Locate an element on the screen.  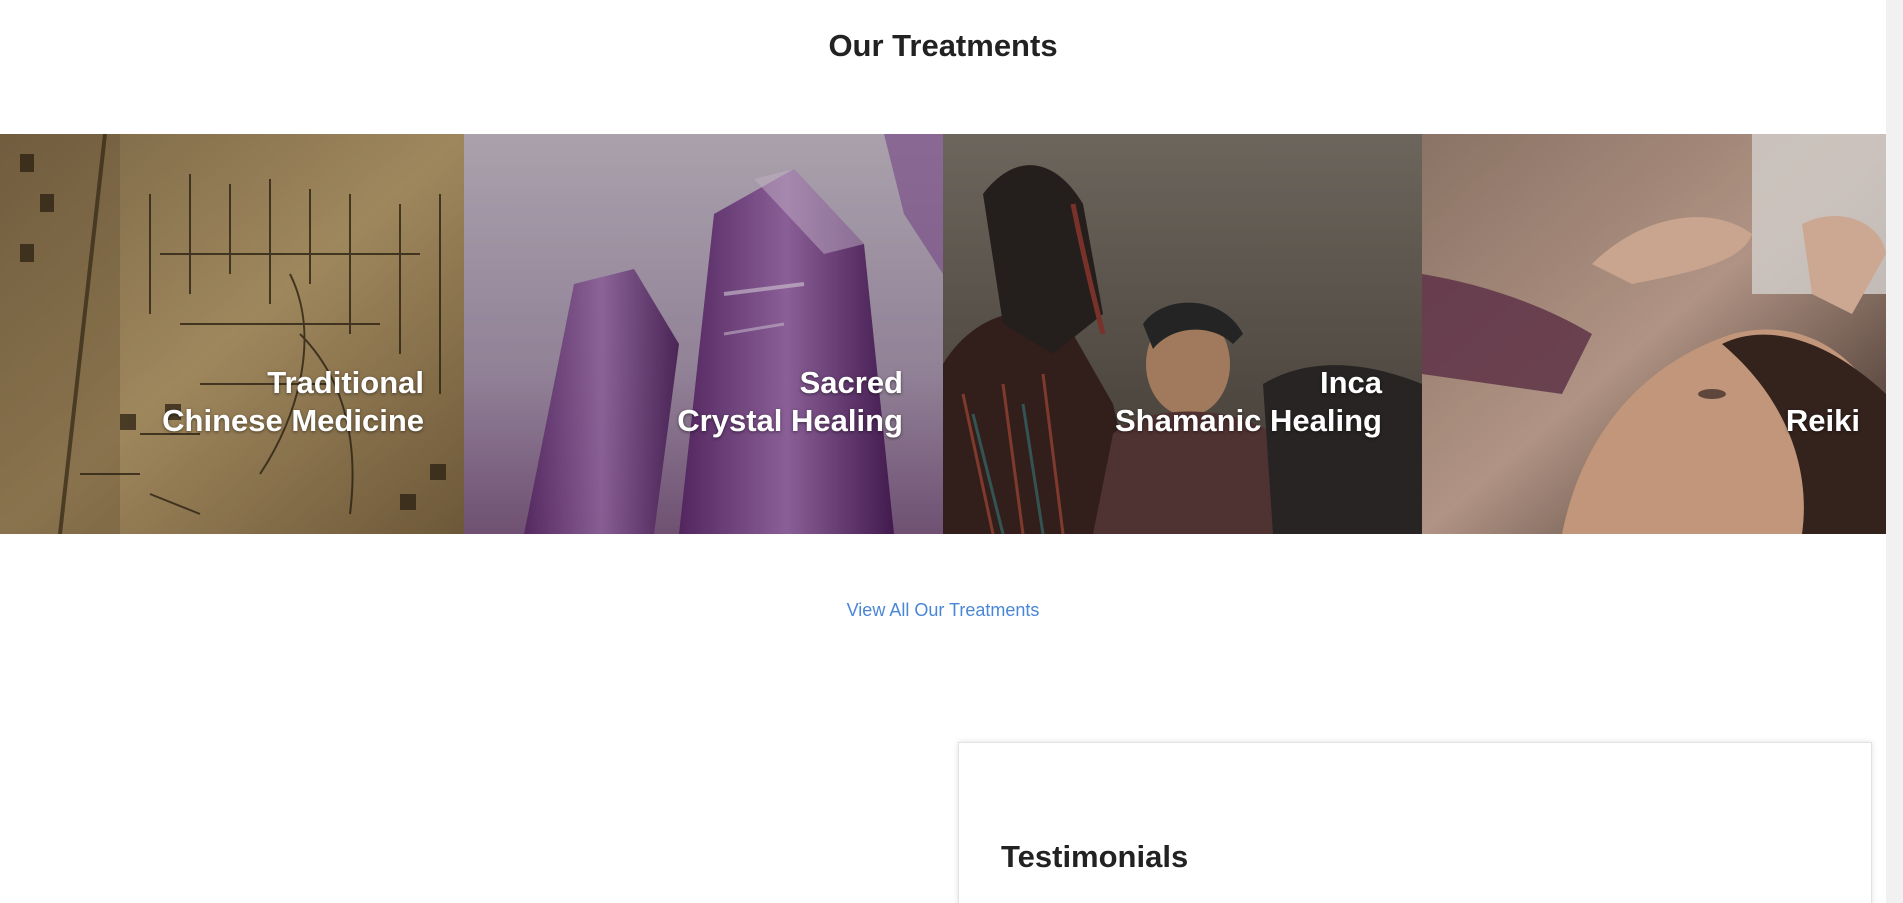
treatment-tile-reiki: Reiki is located at coordinates (1654, 334).